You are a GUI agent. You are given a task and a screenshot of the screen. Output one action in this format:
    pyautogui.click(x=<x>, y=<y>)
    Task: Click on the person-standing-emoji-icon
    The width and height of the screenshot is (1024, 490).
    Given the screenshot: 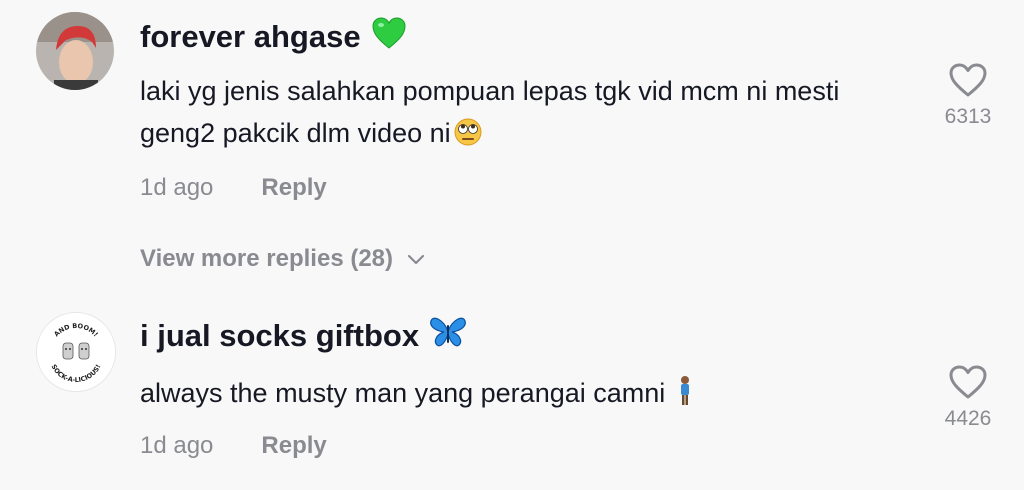 What is the action you would take?
    pyautogui.click(x=685, y=397)
    